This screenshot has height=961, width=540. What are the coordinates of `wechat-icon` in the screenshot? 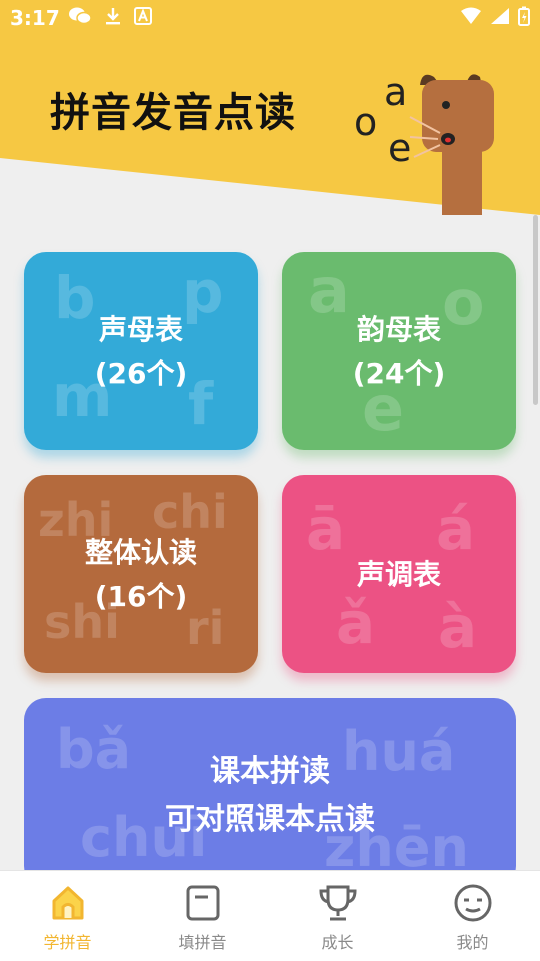 It's located at (80, 16).